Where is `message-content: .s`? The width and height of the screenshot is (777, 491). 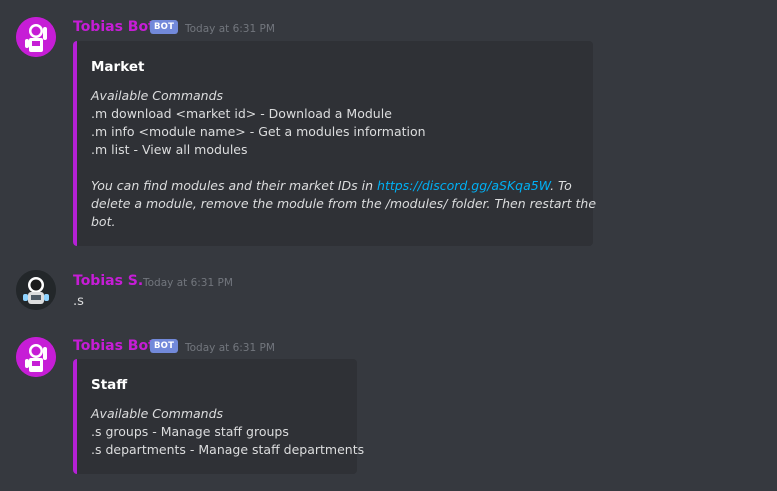
message-content: .s is located at coordinates (78, 301).